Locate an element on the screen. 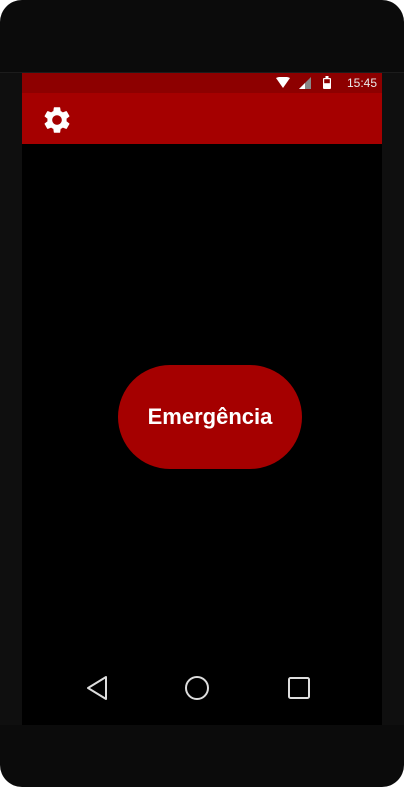 This screenshot has height=787, width=404. app-bar is located at coordinates (202, 118).